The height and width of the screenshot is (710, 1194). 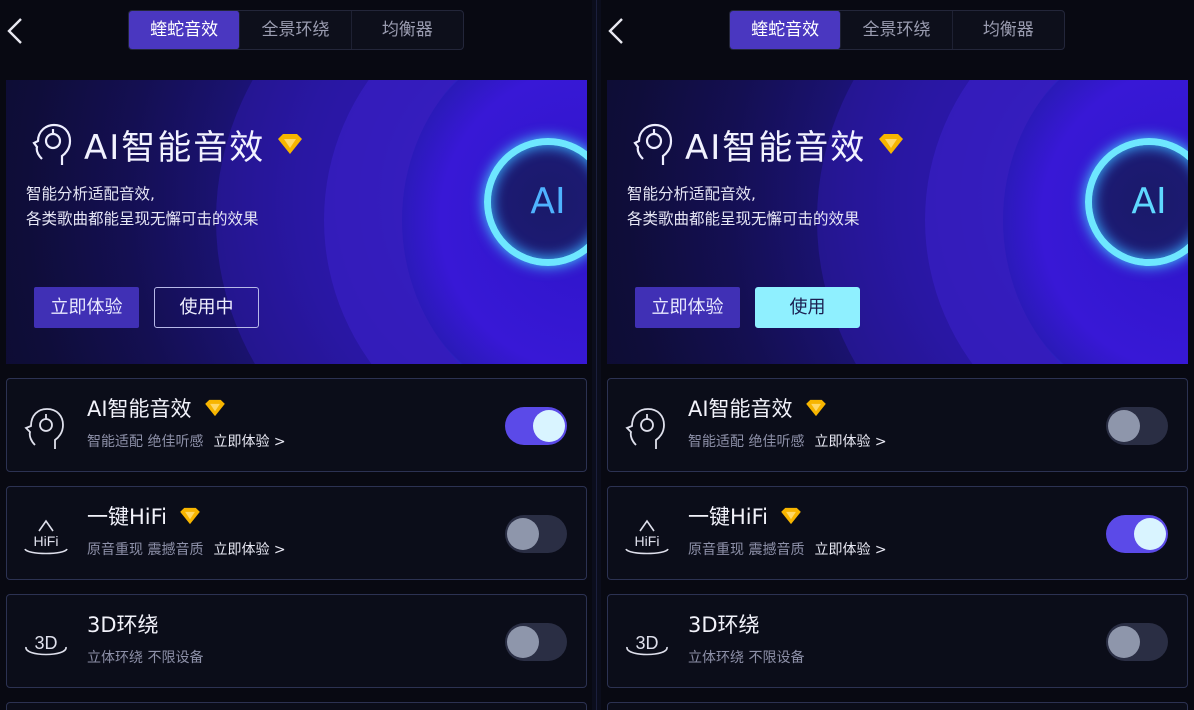 What do you see at coordinates (206, 307) in the screenshot?
I see `in-use-button: 使用中` at bounding box center [206, 307].